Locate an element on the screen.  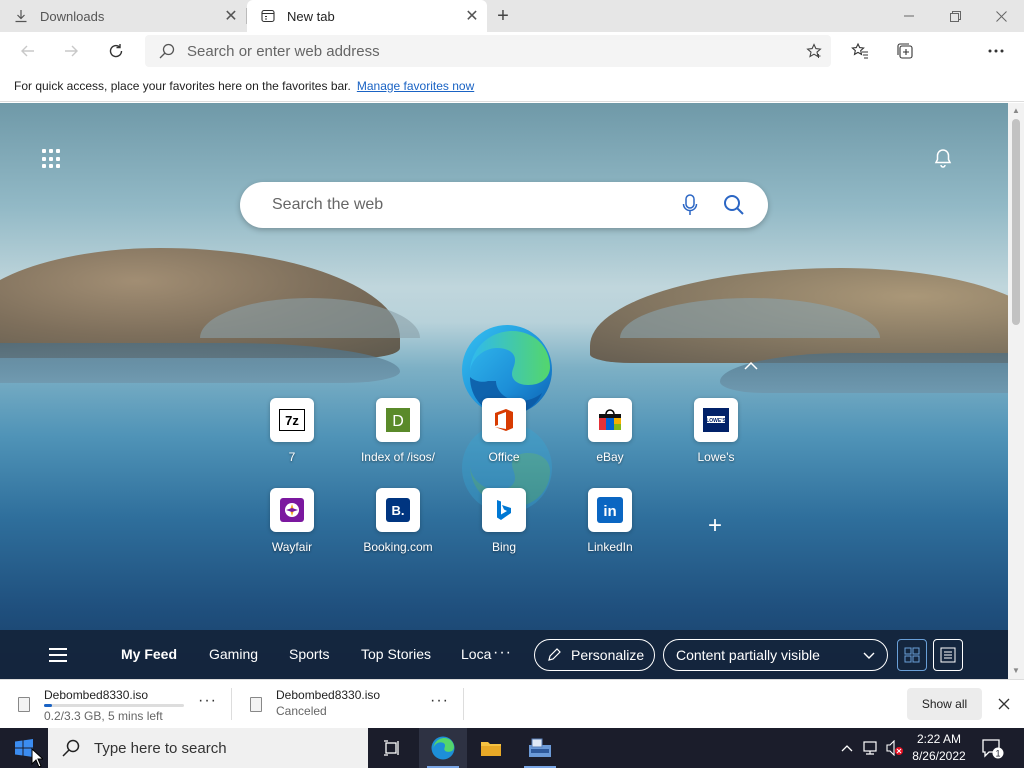
volume-tray-icon is located at coordinates (895, 748).